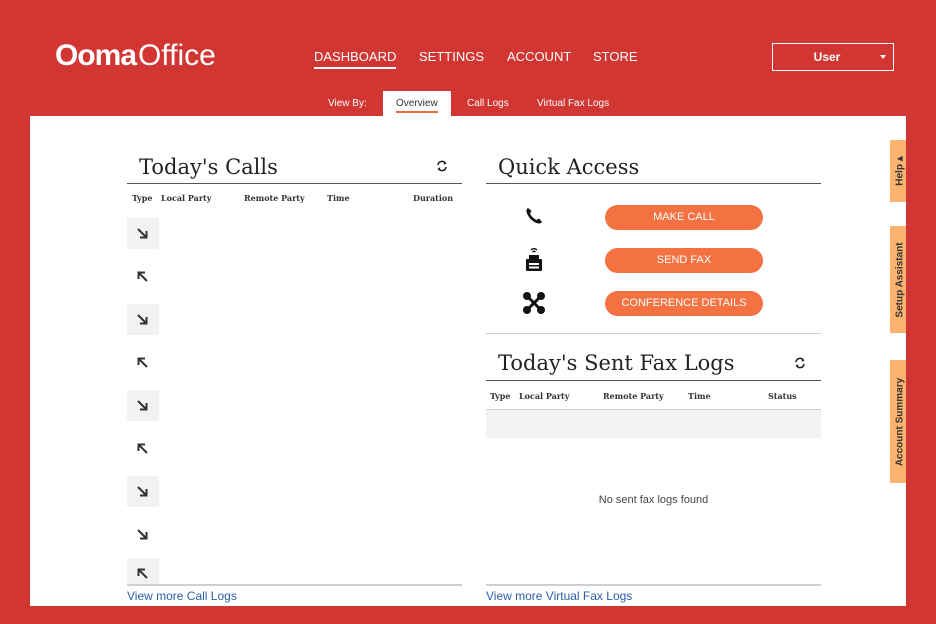 The width and height of the screenshot is (936, 624). I want to click on tab-overview-label: Overview, so click(417, 105).